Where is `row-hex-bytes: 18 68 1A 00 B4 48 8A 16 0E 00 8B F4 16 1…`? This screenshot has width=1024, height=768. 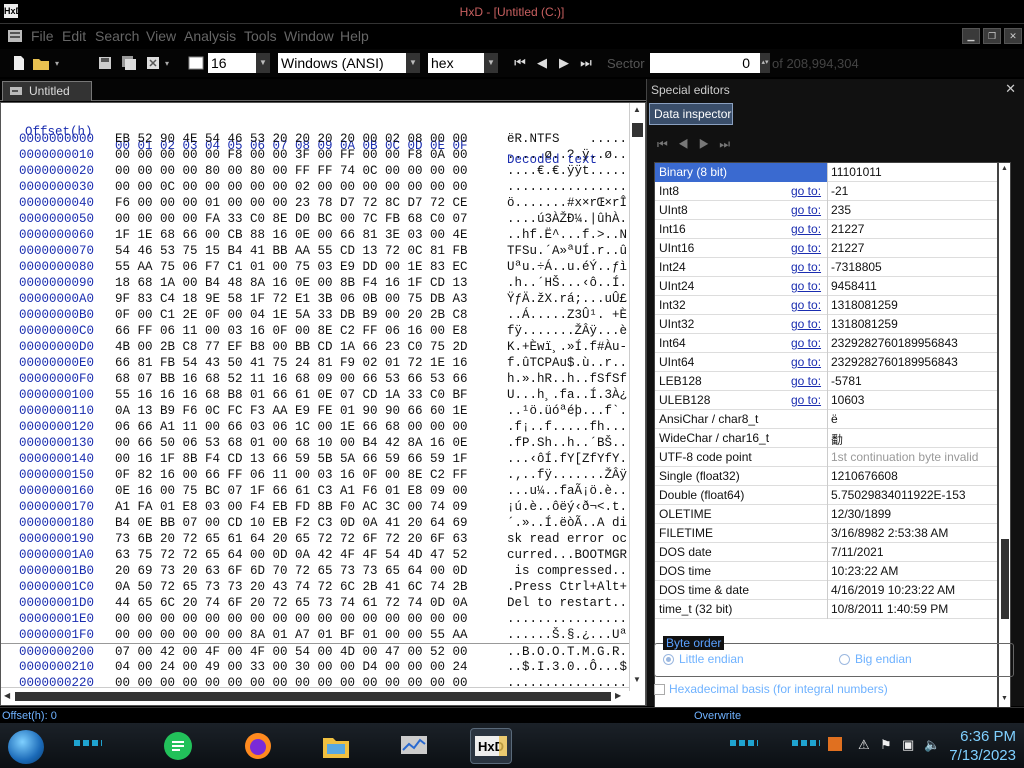 row-hex-bytes: 18 68 1A 00 B4 48 8A 16 0E 00 8B F4 16 1… is located at coordinates (291, 283).